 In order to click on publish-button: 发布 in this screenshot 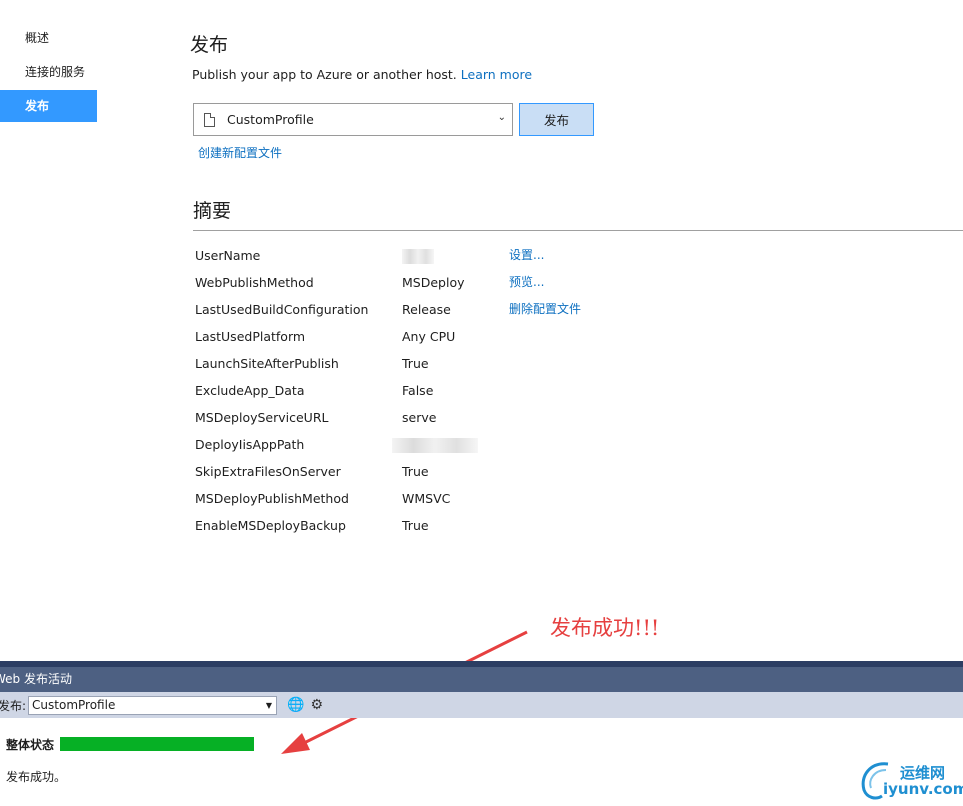, I will do `click(556, 119)`.